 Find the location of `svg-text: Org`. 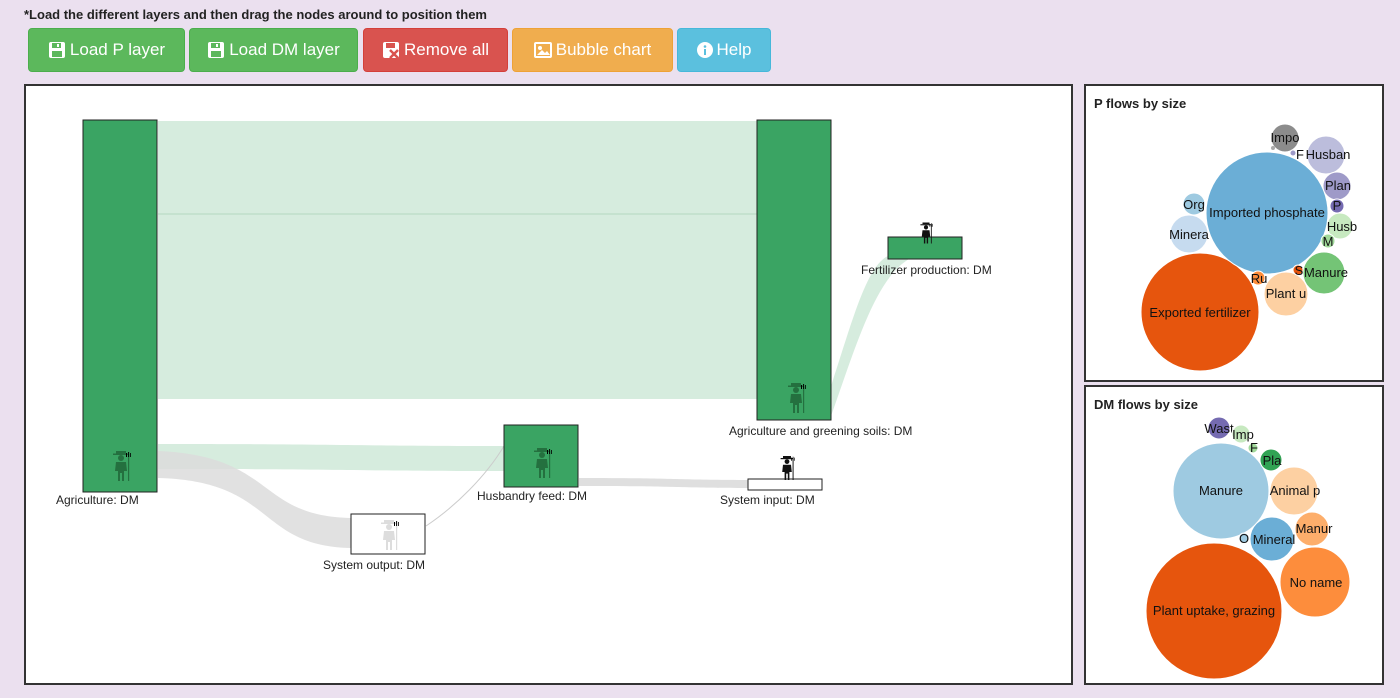

svg-text: Org is located at coordinates (1194, 204).